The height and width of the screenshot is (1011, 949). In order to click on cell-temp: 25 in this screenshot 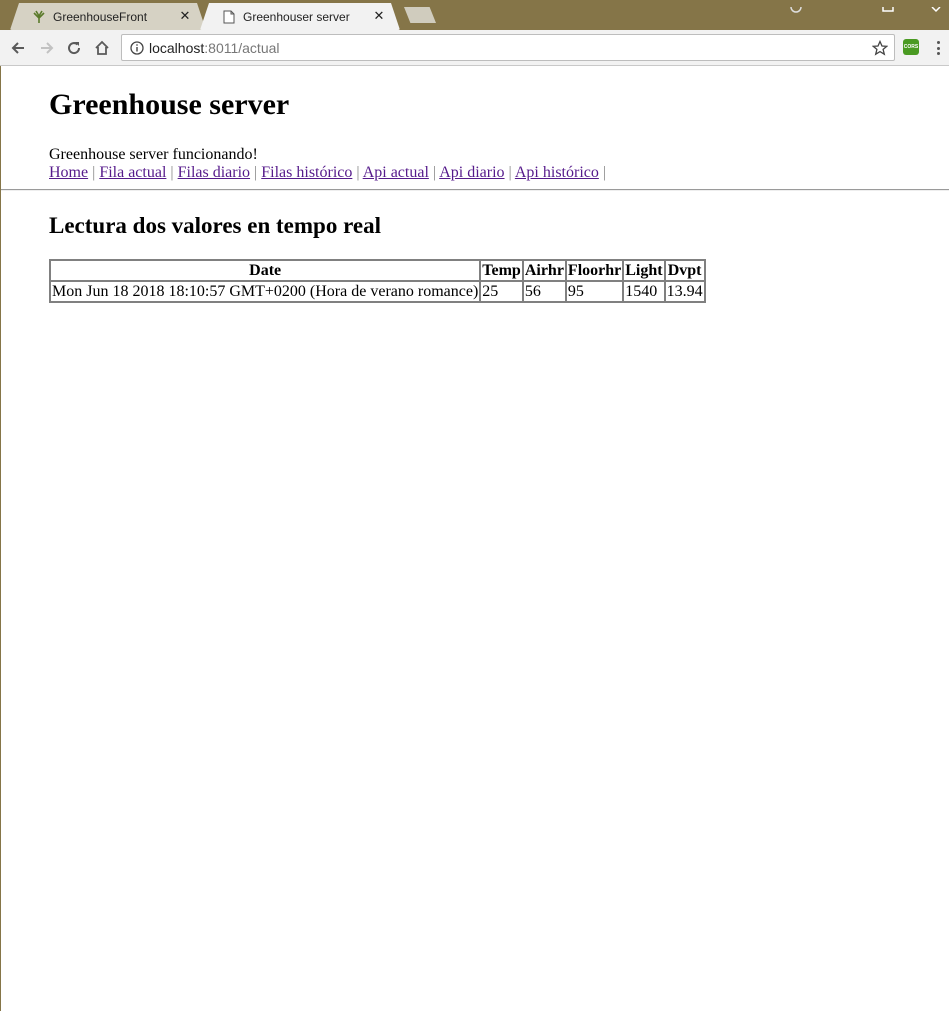, I will do `click(501, 291)`.